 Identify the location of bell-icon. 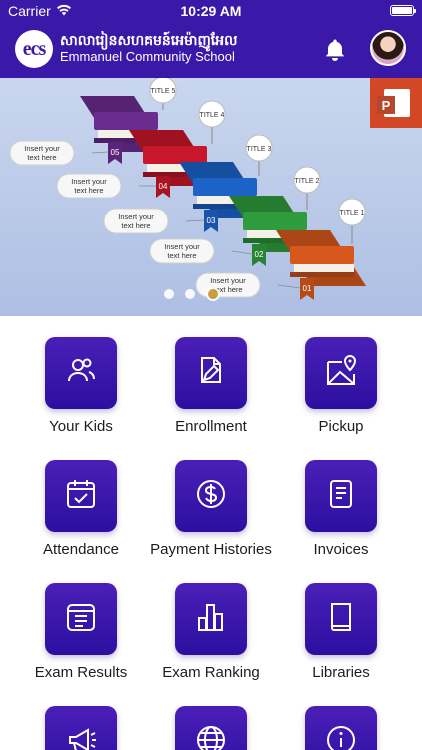
(335, 50).